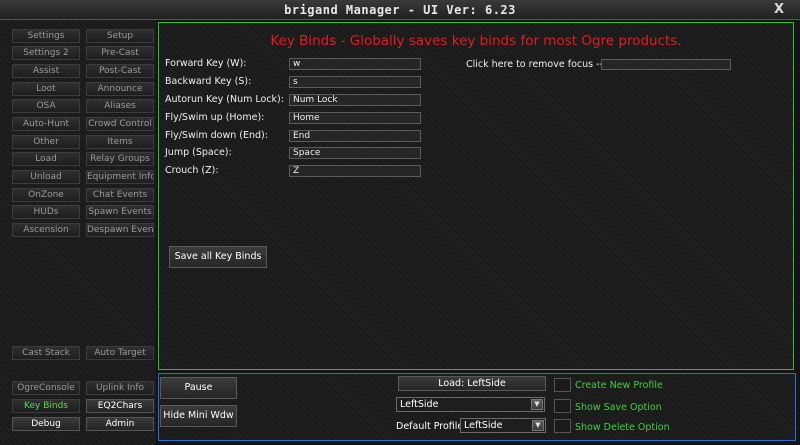  Describe the element at coordinates (470, 404) in the screenshot. I see `profile-select: LeftSide ▼` at that location.